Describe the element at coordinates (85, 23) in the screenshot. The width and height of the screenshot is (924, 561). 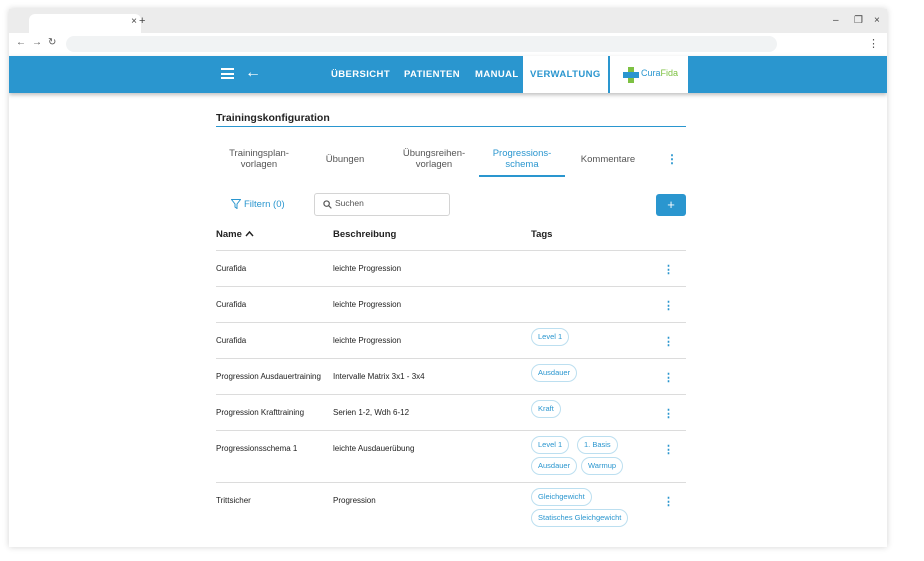
I see `browser-tab: ×` at that location.